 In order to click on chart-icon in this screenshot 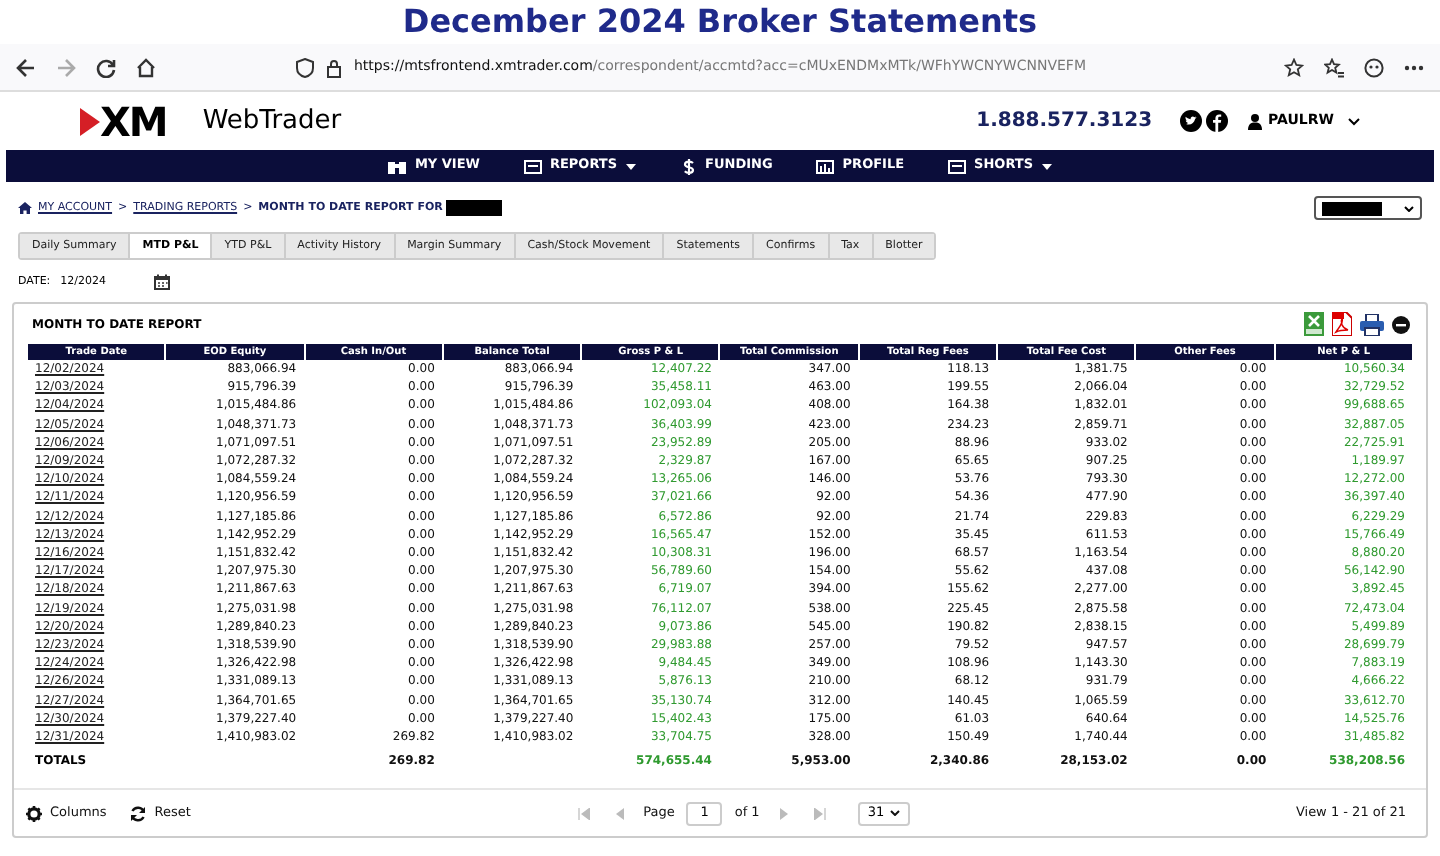, I will do `click(825, 166)`.